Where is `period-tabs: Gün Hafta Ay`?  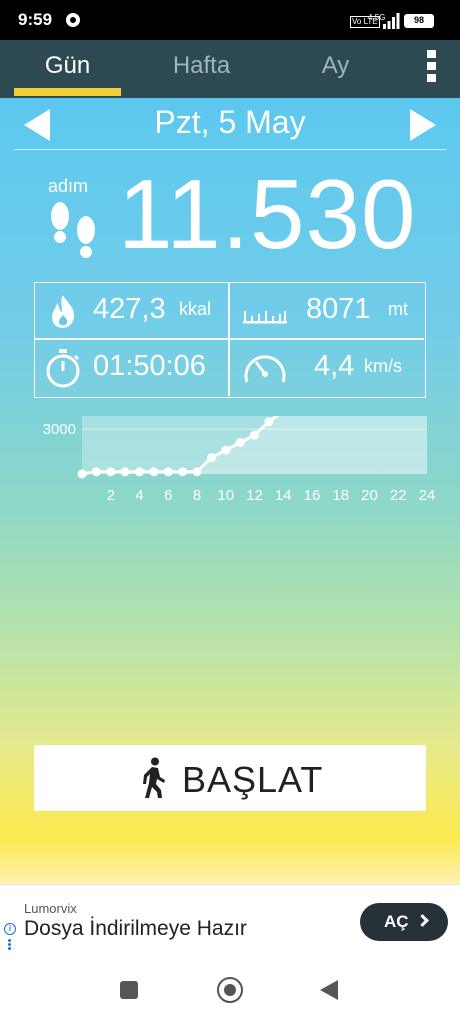 period-tabs: Gün Hafta Ay is located at coordinates (230, 69).